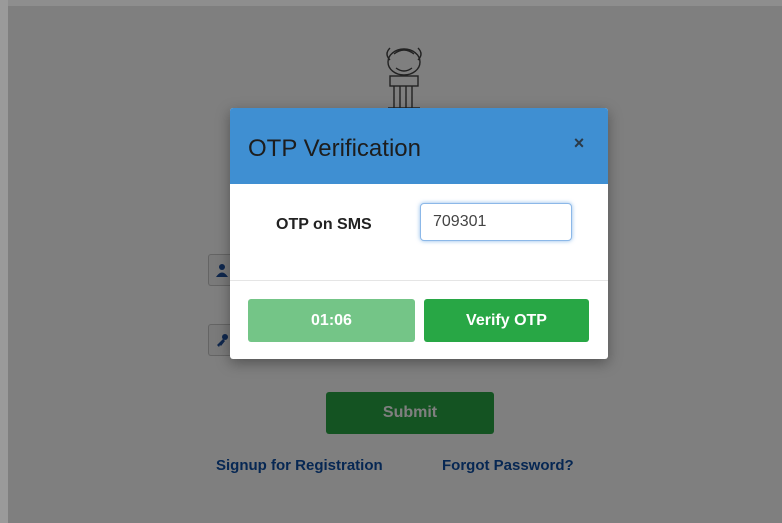 The width and height of the screenshot is (782, 523). What do you see at coordinates (331, 320) in the screenshot?
I see `resend-timer-button: 01:06` at bounding box center [331, 320].